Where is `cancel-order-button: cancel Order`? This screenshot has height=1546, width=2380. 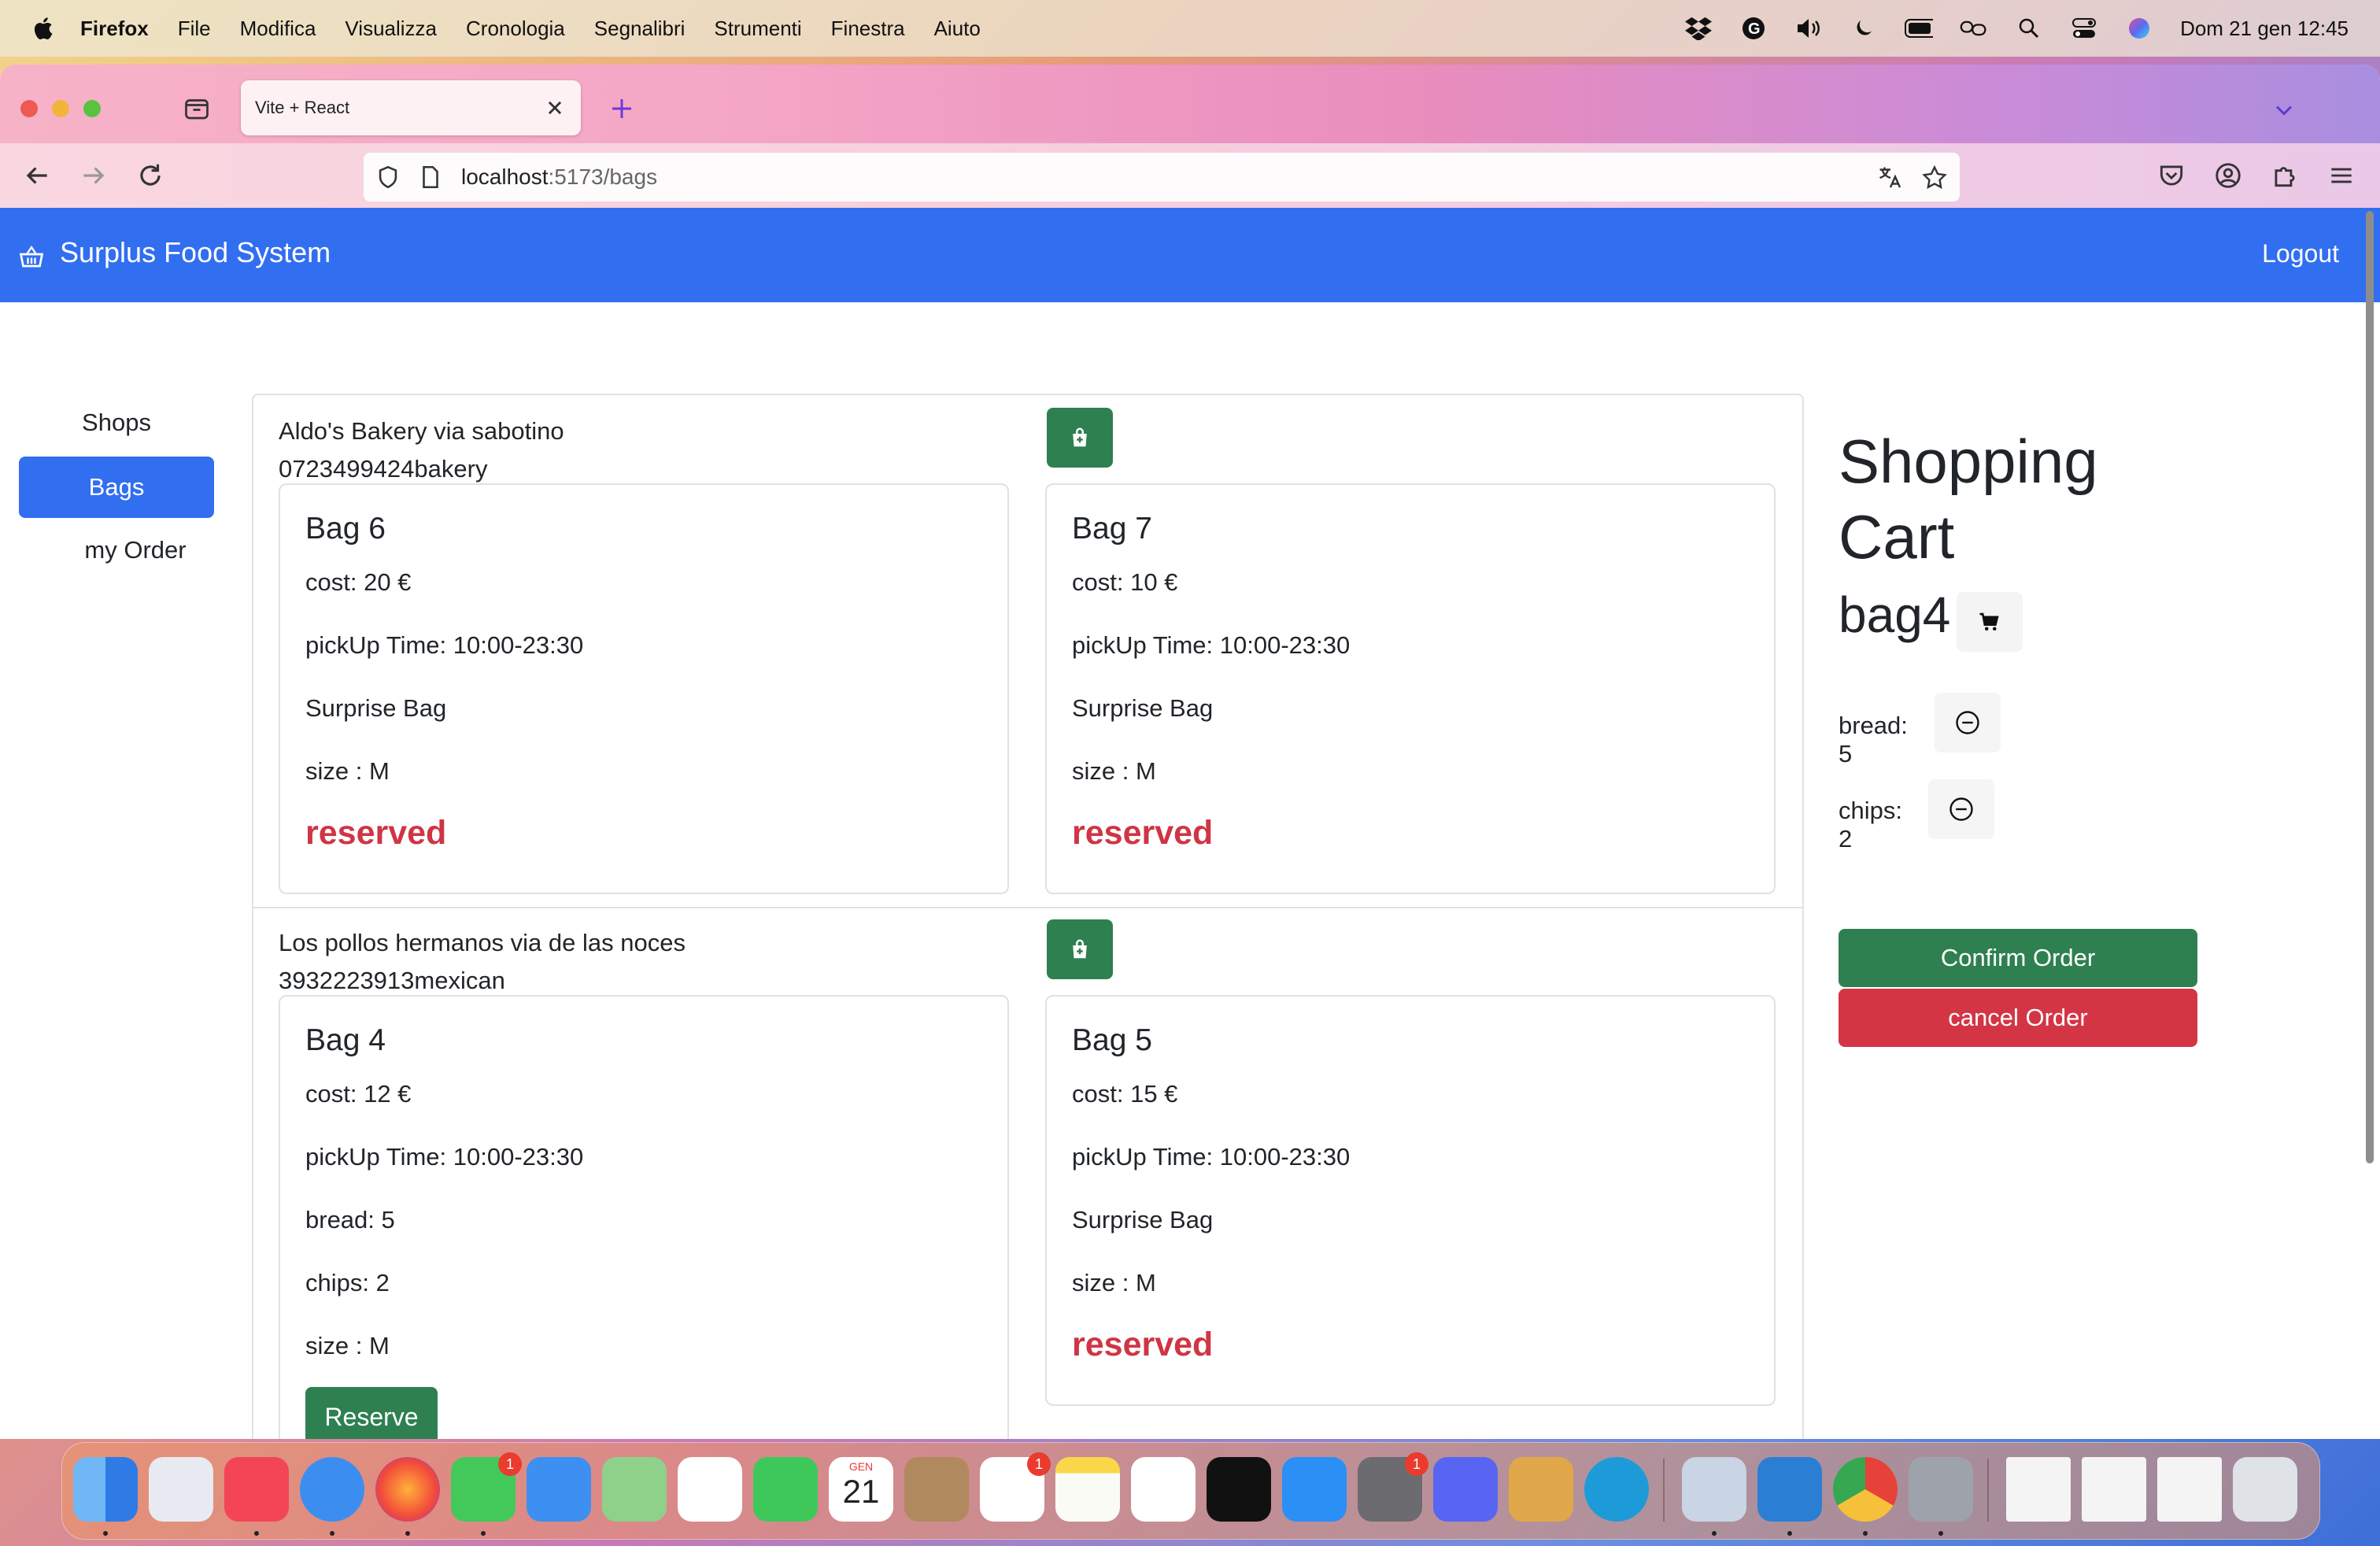 cancel-order-button: cancel Order is located at coordinates (2018, 1018).